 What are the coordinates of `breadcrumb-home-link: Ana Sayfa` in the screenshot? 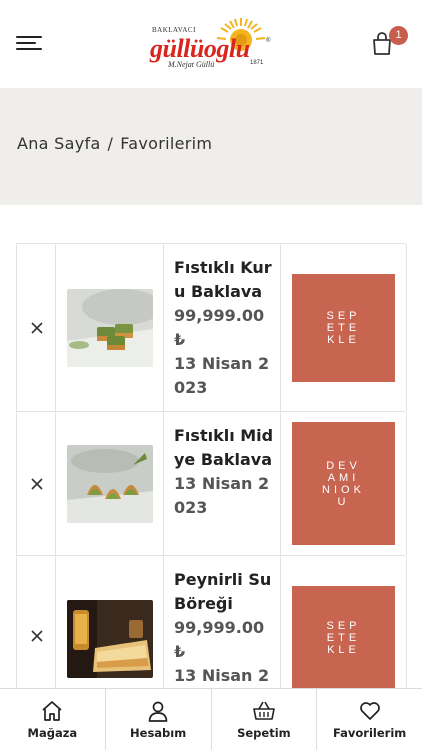 It's located at (59, 143).